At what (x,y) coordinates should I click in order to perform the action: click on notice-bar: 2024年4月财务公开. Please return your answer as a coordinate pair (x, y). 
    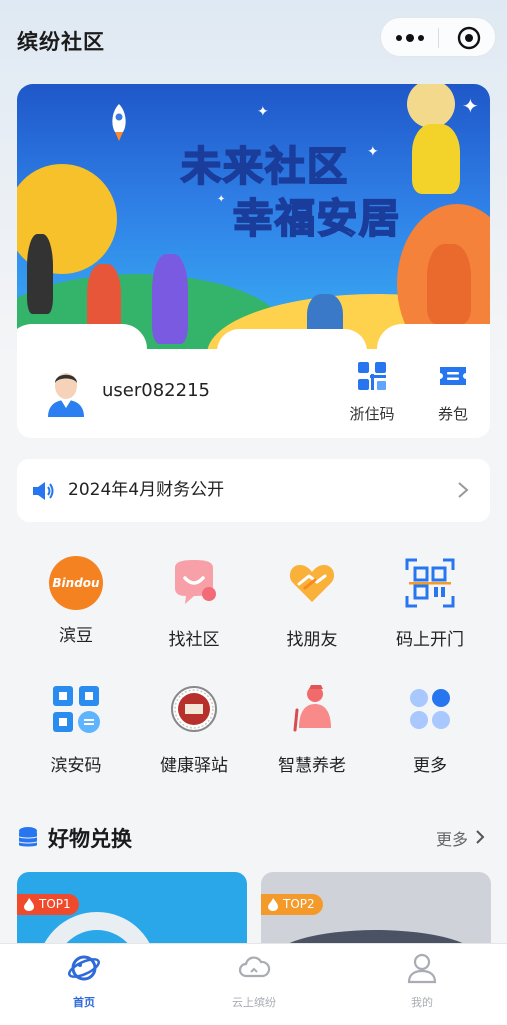
    Looking at the image, I should click on (253, 490).